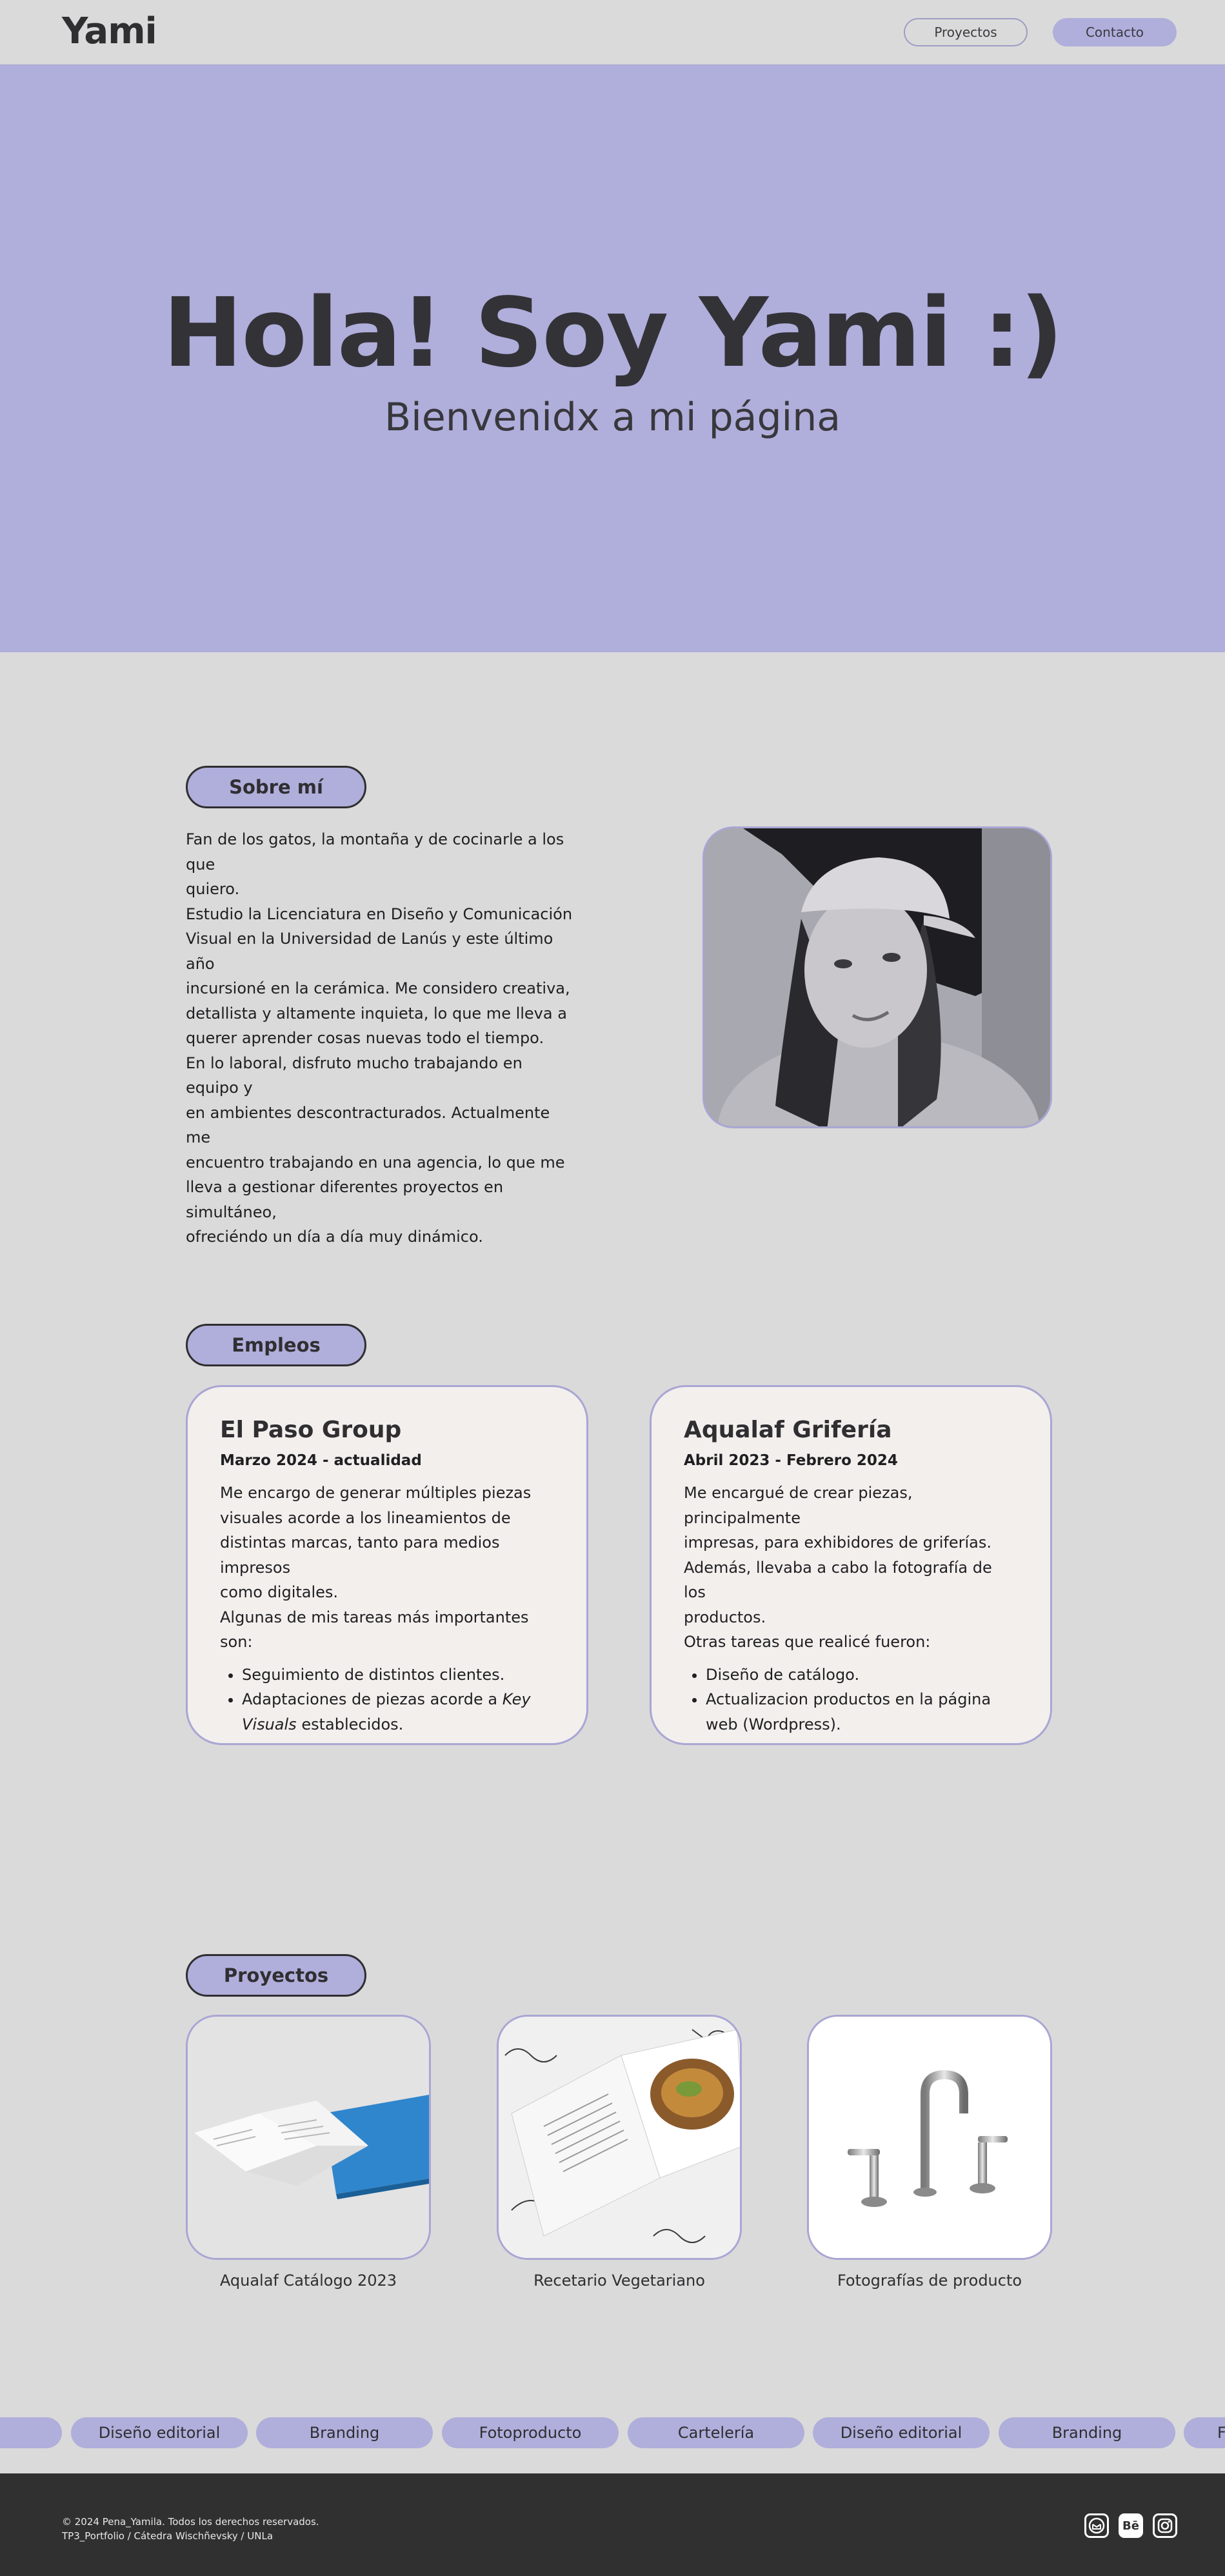 The height and width of the screenshot is (2576, 1225). I want to click on faucet-illustration, so click(929, 2137).